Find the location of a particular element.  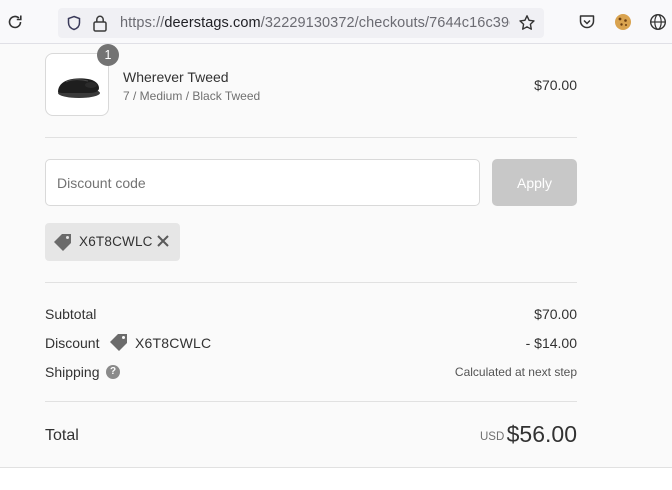

discount-label: Discount is located at coordinates (72, 343).